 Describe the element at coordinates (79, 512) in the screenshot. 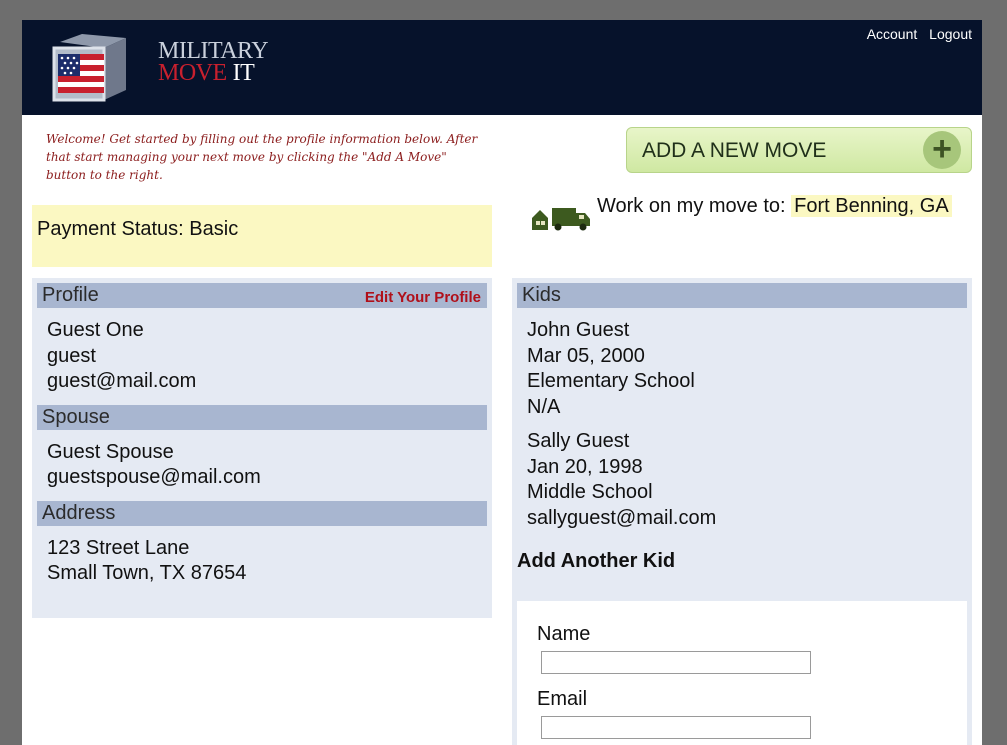

I see `address-title: Address` at that location.